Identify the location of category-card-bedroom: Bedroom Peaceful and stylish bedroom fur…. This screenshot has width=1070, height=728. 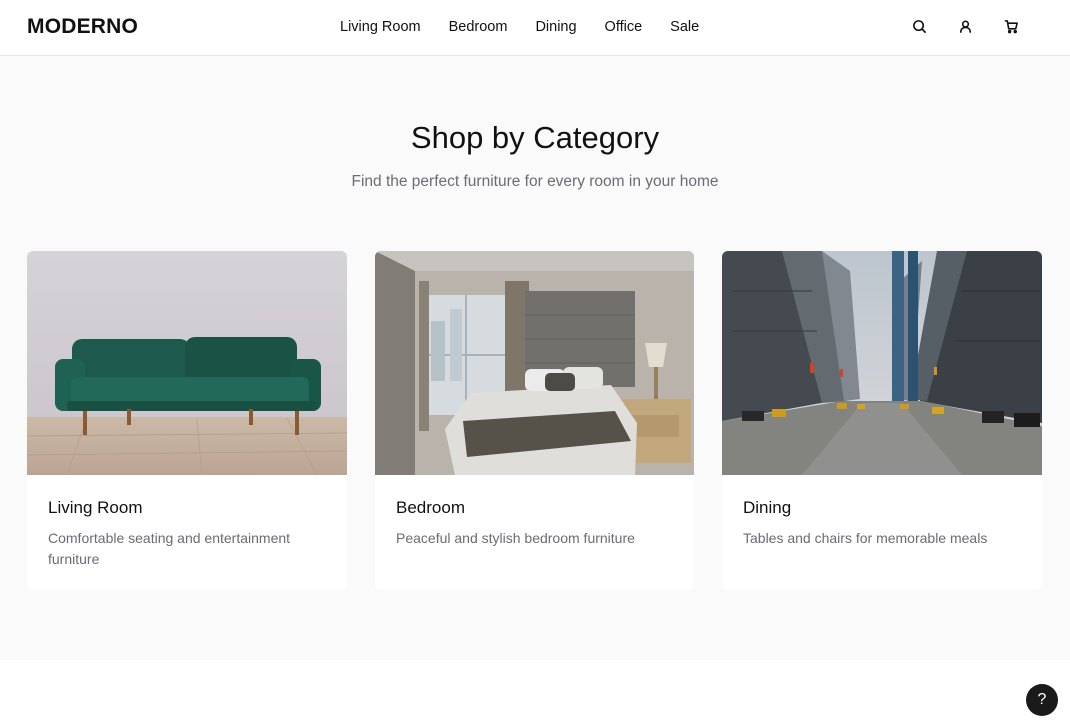
(534, 420).